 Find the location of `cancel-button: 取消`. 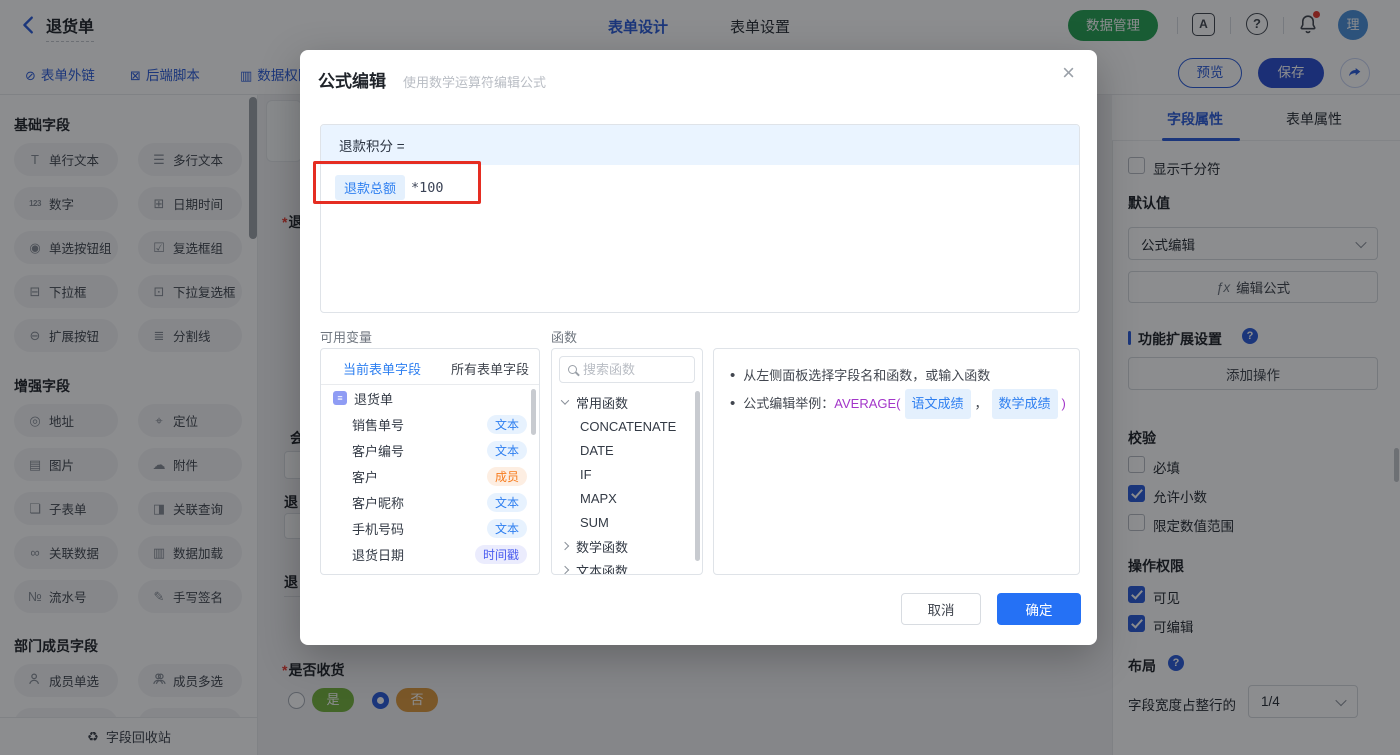

cancel-button: 取消 is located at coordinates (941, 609).